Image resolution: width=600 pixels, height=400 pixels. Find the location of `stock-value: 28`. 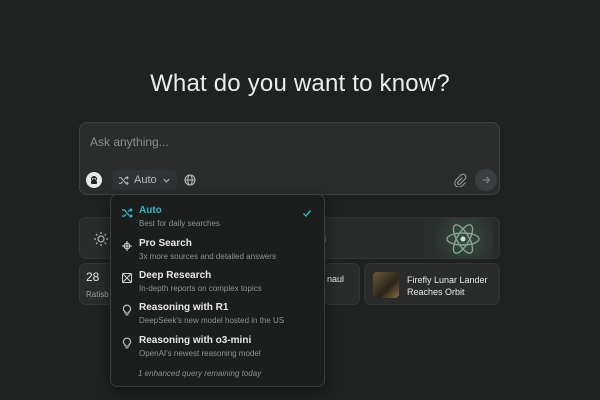

stock-value: 28 is located at coordinates (93, 277).